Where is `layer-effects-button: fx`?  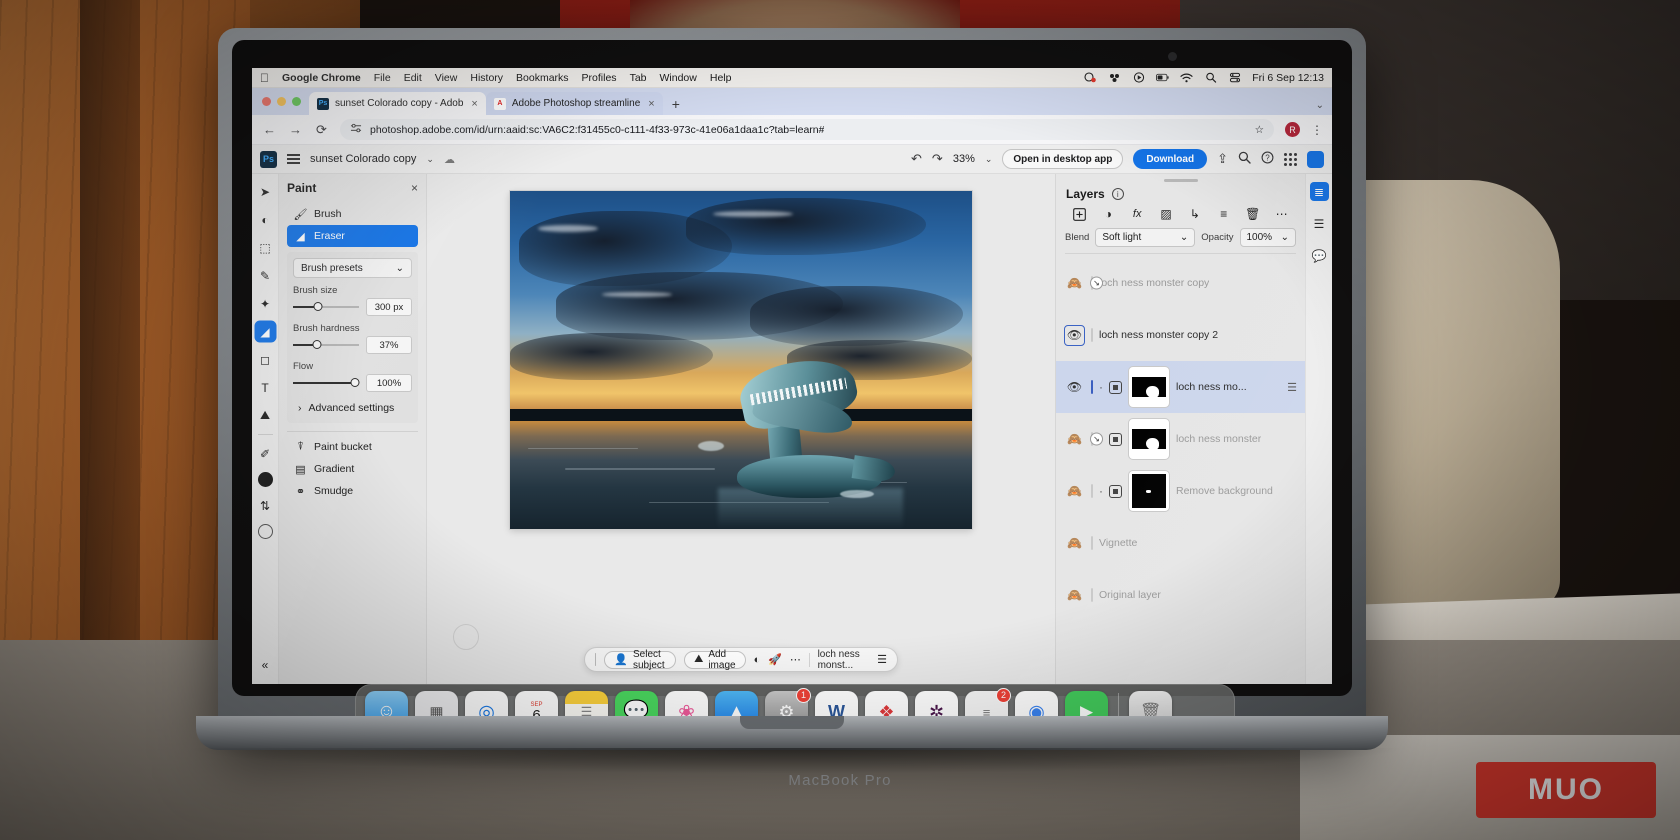
layer-effects-button: fx is located at coordinates (1137, 214).